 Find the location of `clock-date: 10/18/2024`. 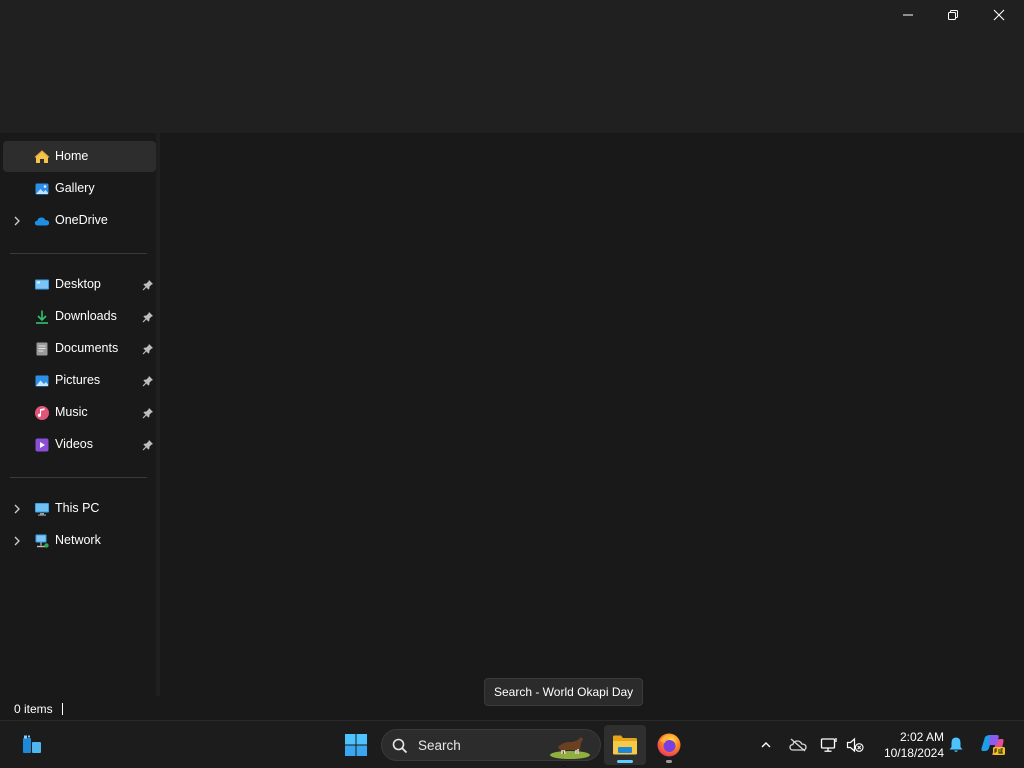

clock-date: 10/18/2024 is located at coordinates (913, 753).